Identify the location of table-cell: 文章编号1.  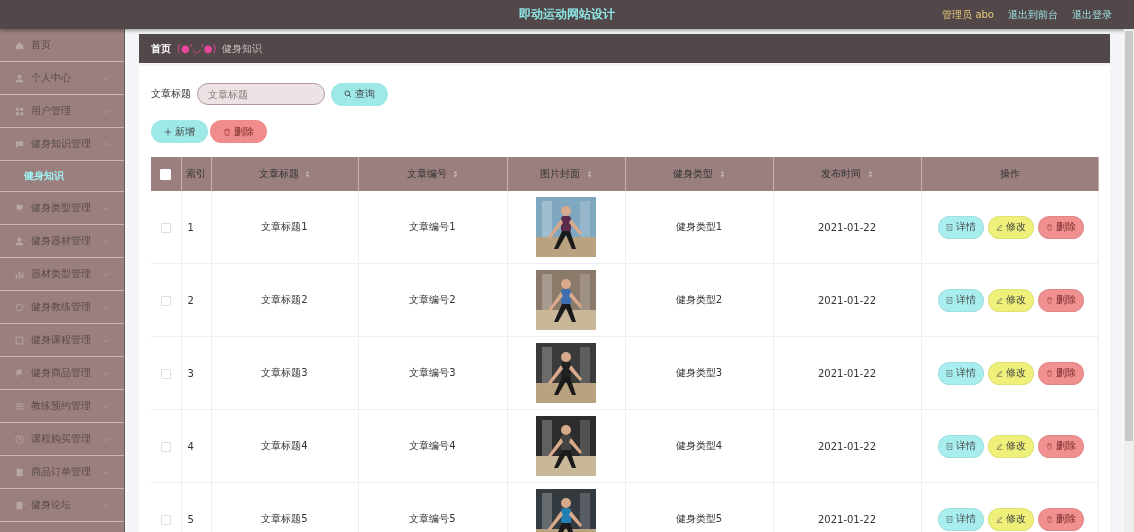
(432, 227).